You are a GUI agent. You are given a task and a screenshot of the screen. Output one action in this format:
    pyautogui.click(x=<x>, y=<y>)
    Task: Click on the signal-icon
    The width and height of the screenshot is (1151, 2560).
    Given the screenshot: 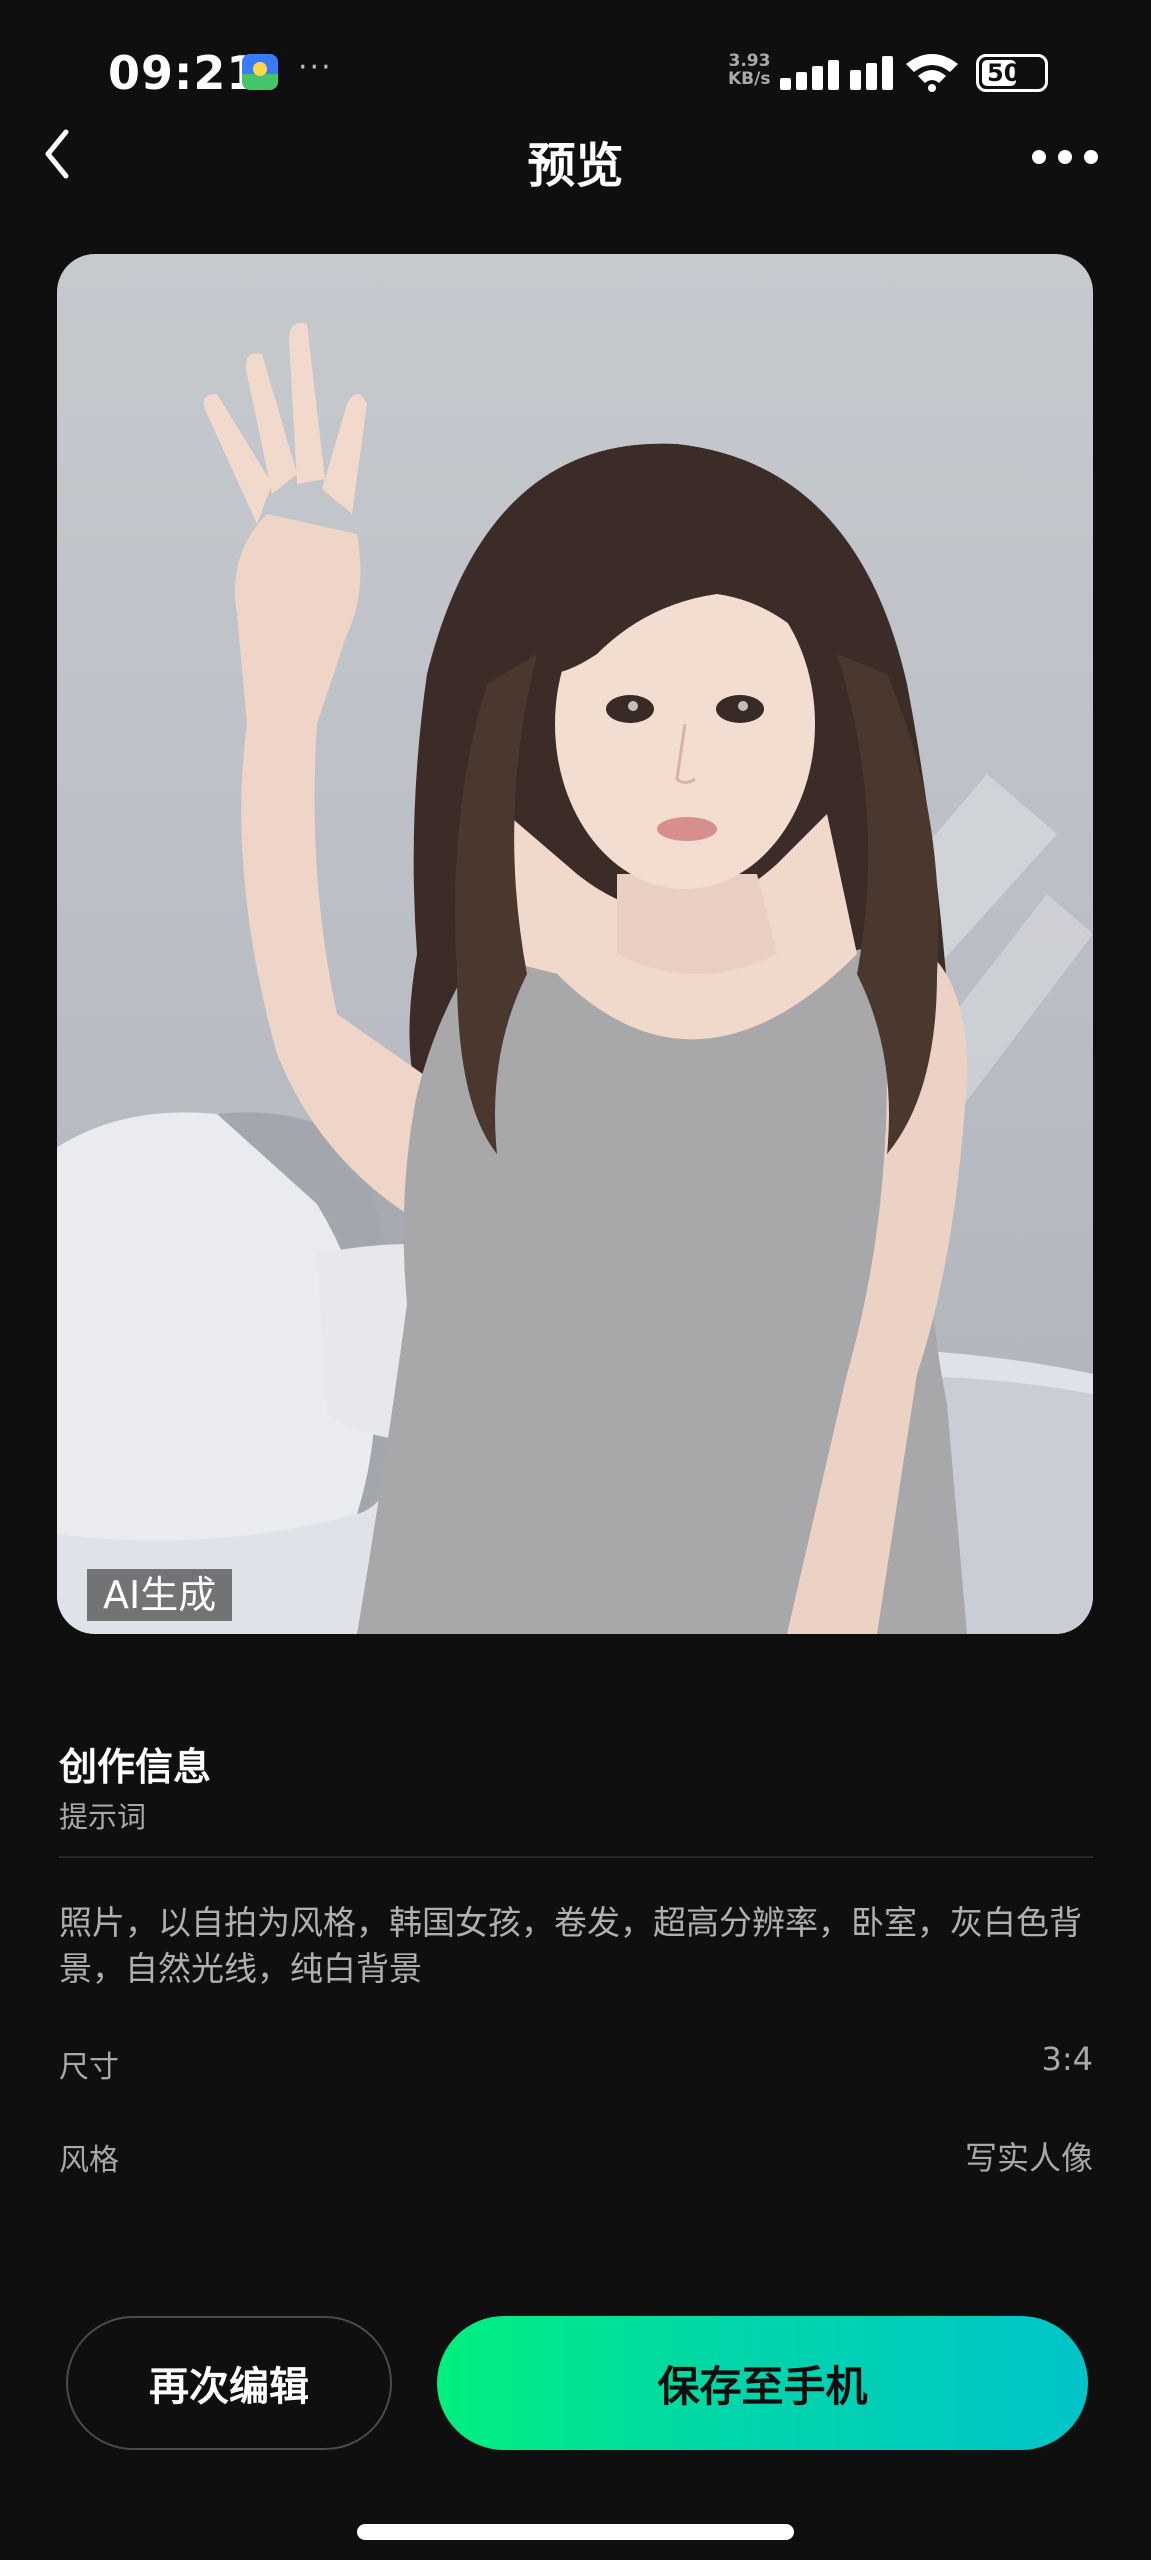 What is the action you would take?
    pyautogui.click(x=836, y=73)
    